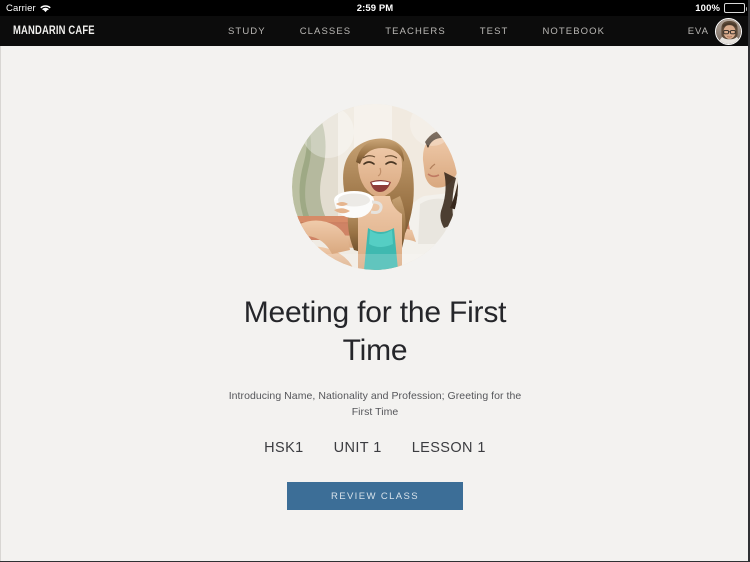 The width and height of the screenshot is (750, 562). I want to click on battery-percent-label: 100%, so click(707, 8).